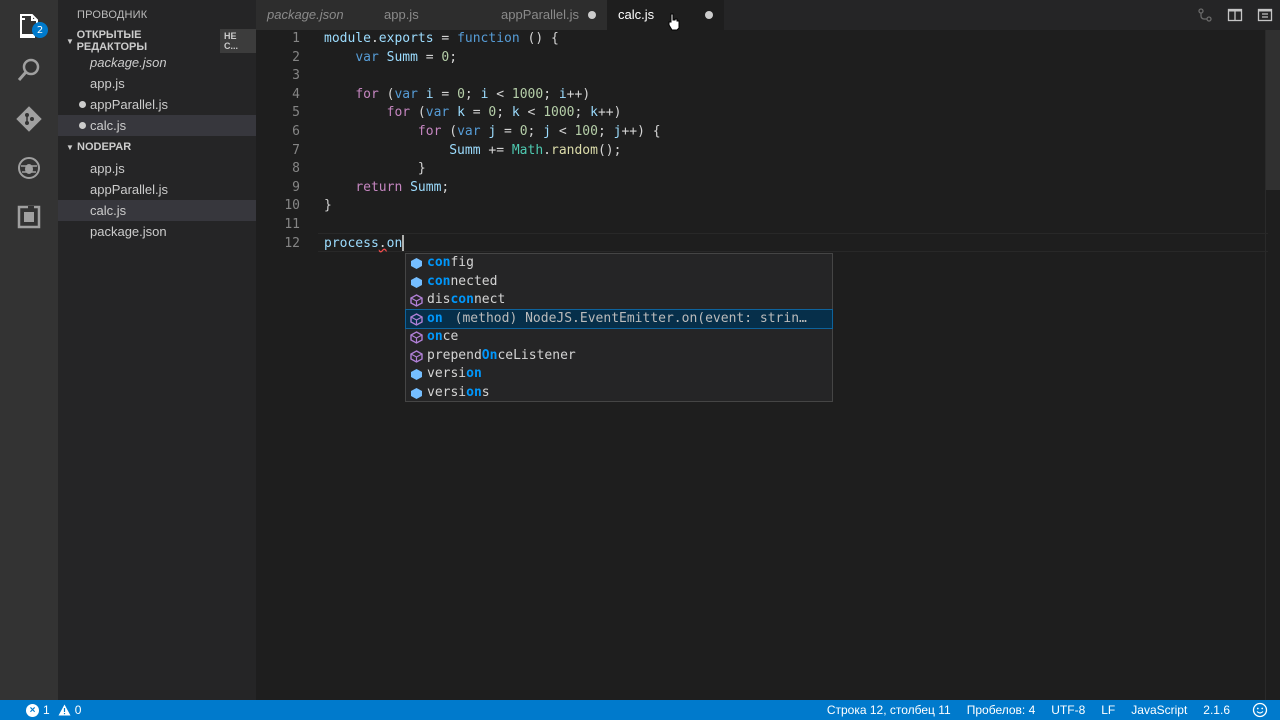  What do you see at coordinates (292, 243) in the screenshot?
I see `line-number: 12` at bounding box center [292, 243].